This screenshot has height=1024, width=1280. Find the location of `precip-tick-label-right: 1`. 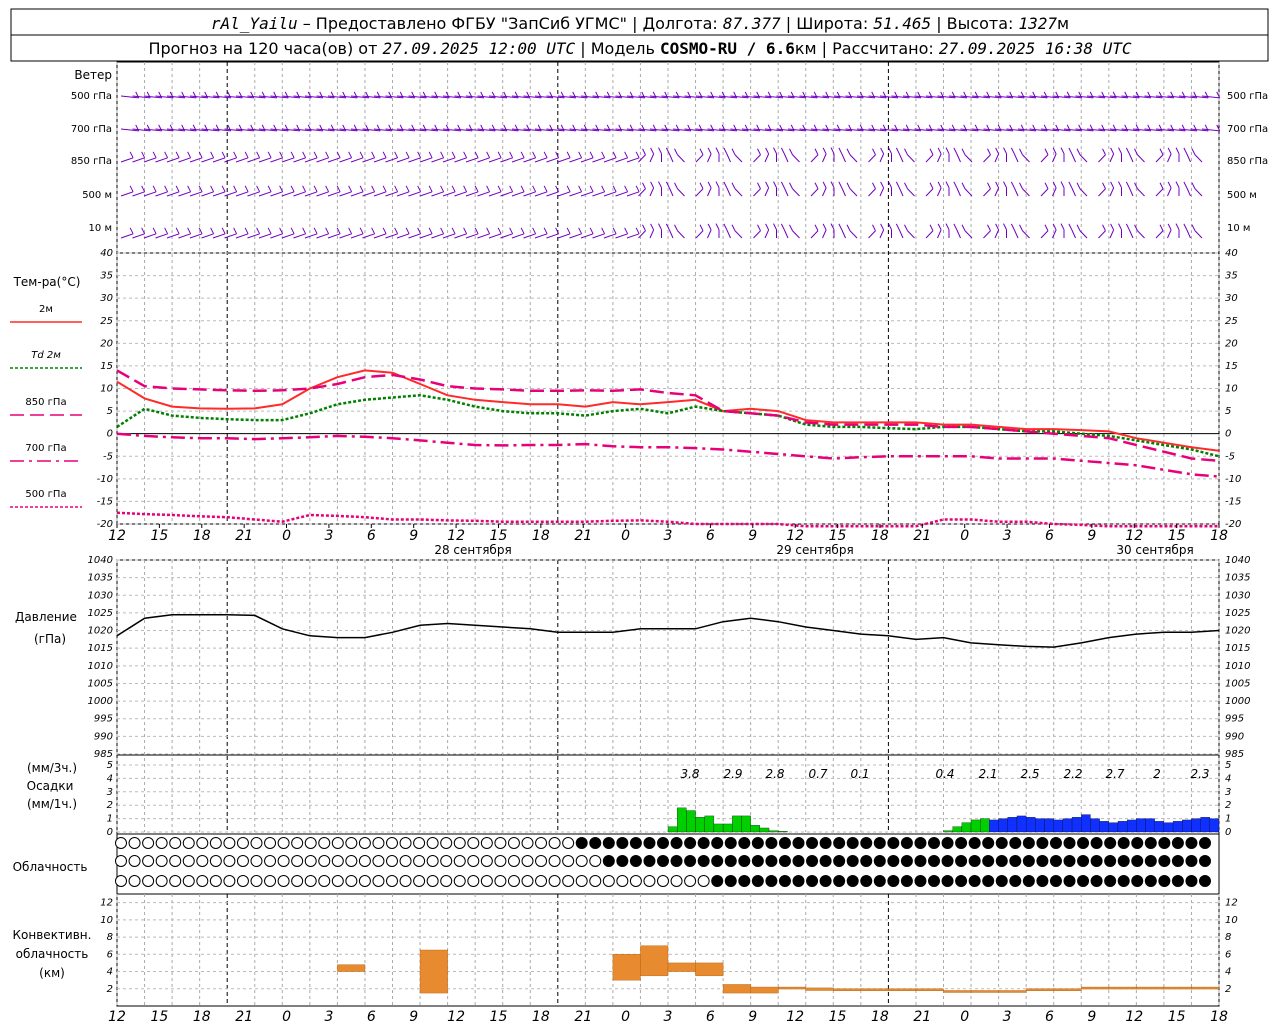

precip-tick-label-right: 1 is located at coordinates (1228, 819).